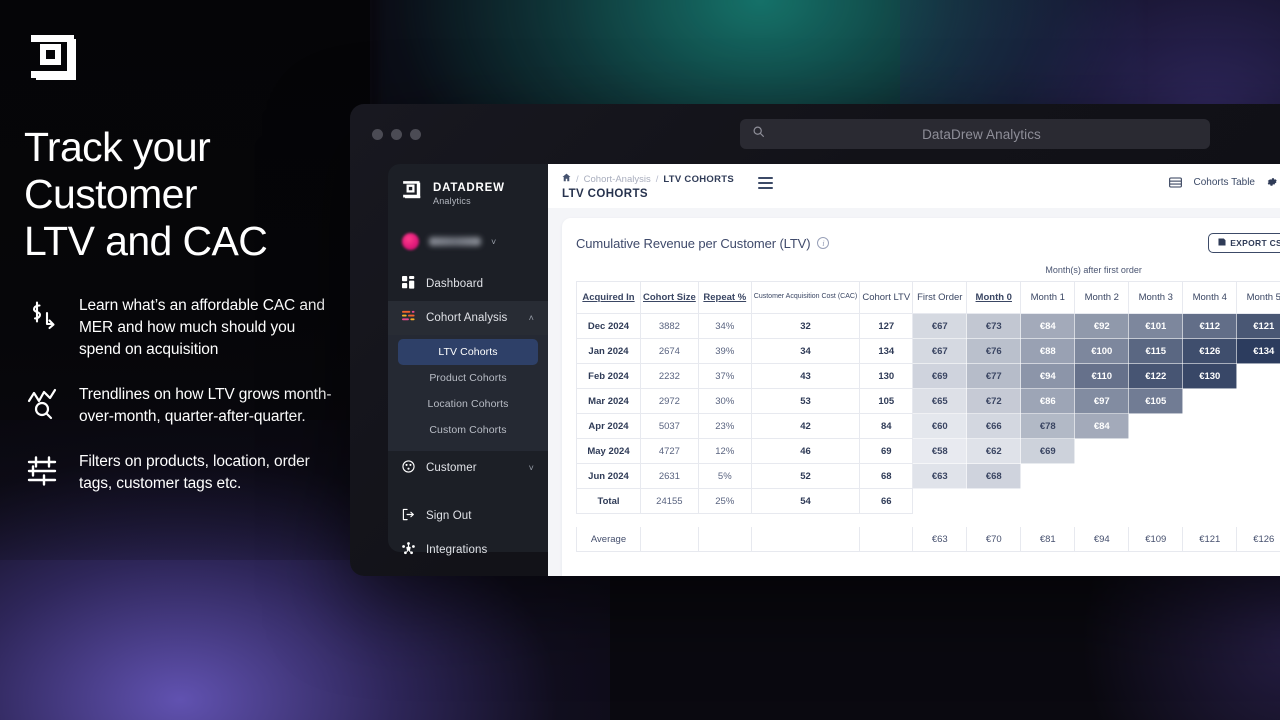 The height and width of the screenshot is (720, 1280). What do you see at coordinates (928, 401) in the screenshot?
I see `table-row: Mar 2024 2972 30% 53 105 €65 €72 €86 €97 €105` at bounding box center [928, 401].